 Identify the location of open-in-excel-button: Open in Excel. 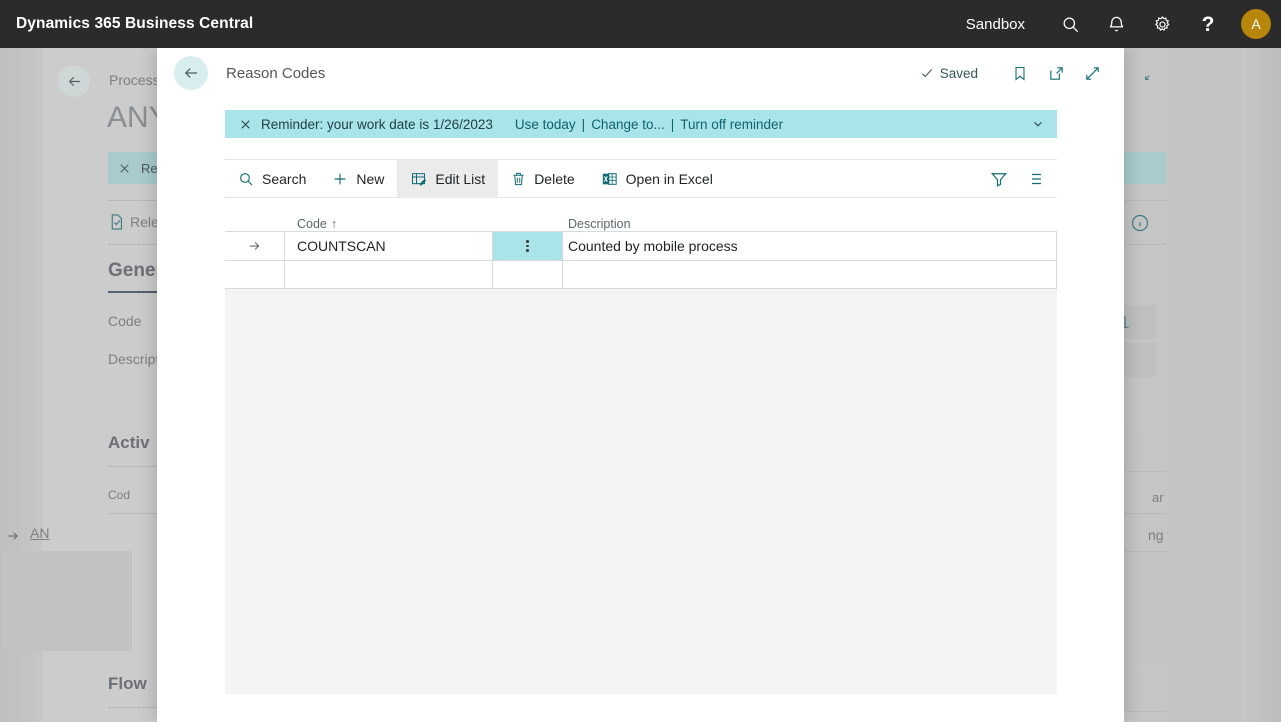
(657, 179).